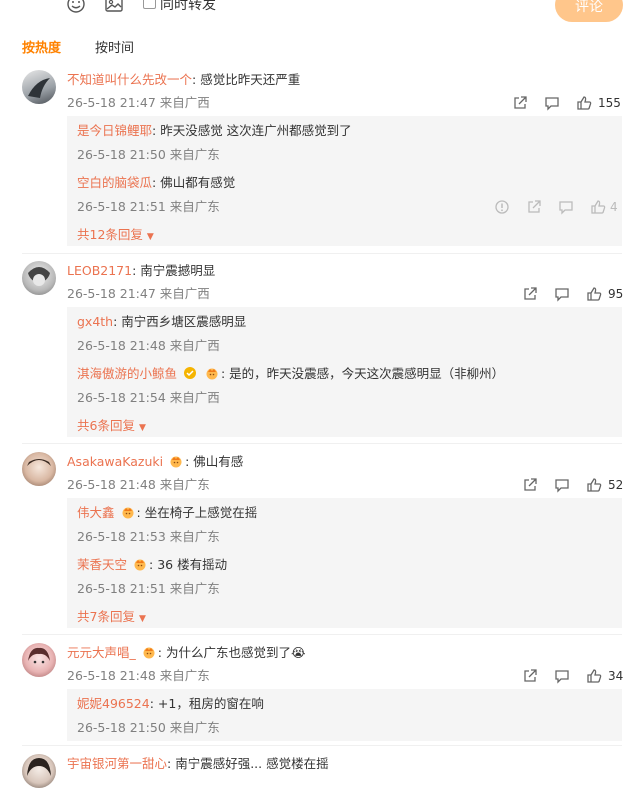 The image size is (628, 788). I want to click on reply-text: 昨天没感觉 这次连广州都感觉到了, so click(256, 130).